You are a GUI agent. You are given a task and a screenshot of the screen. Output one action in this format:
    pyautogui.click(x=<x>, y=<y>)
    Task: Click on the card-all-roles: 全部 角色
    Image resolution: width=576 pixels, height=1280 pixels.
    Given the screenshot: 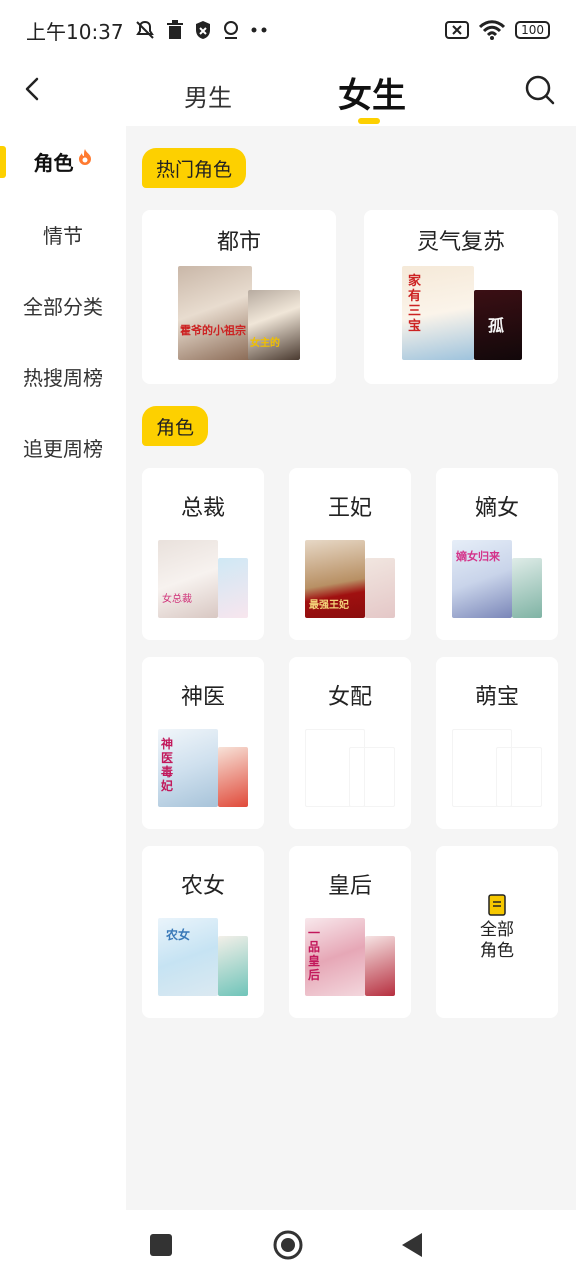 What is the action you would take?
    pyautogui.click(x=497, y=932)
    